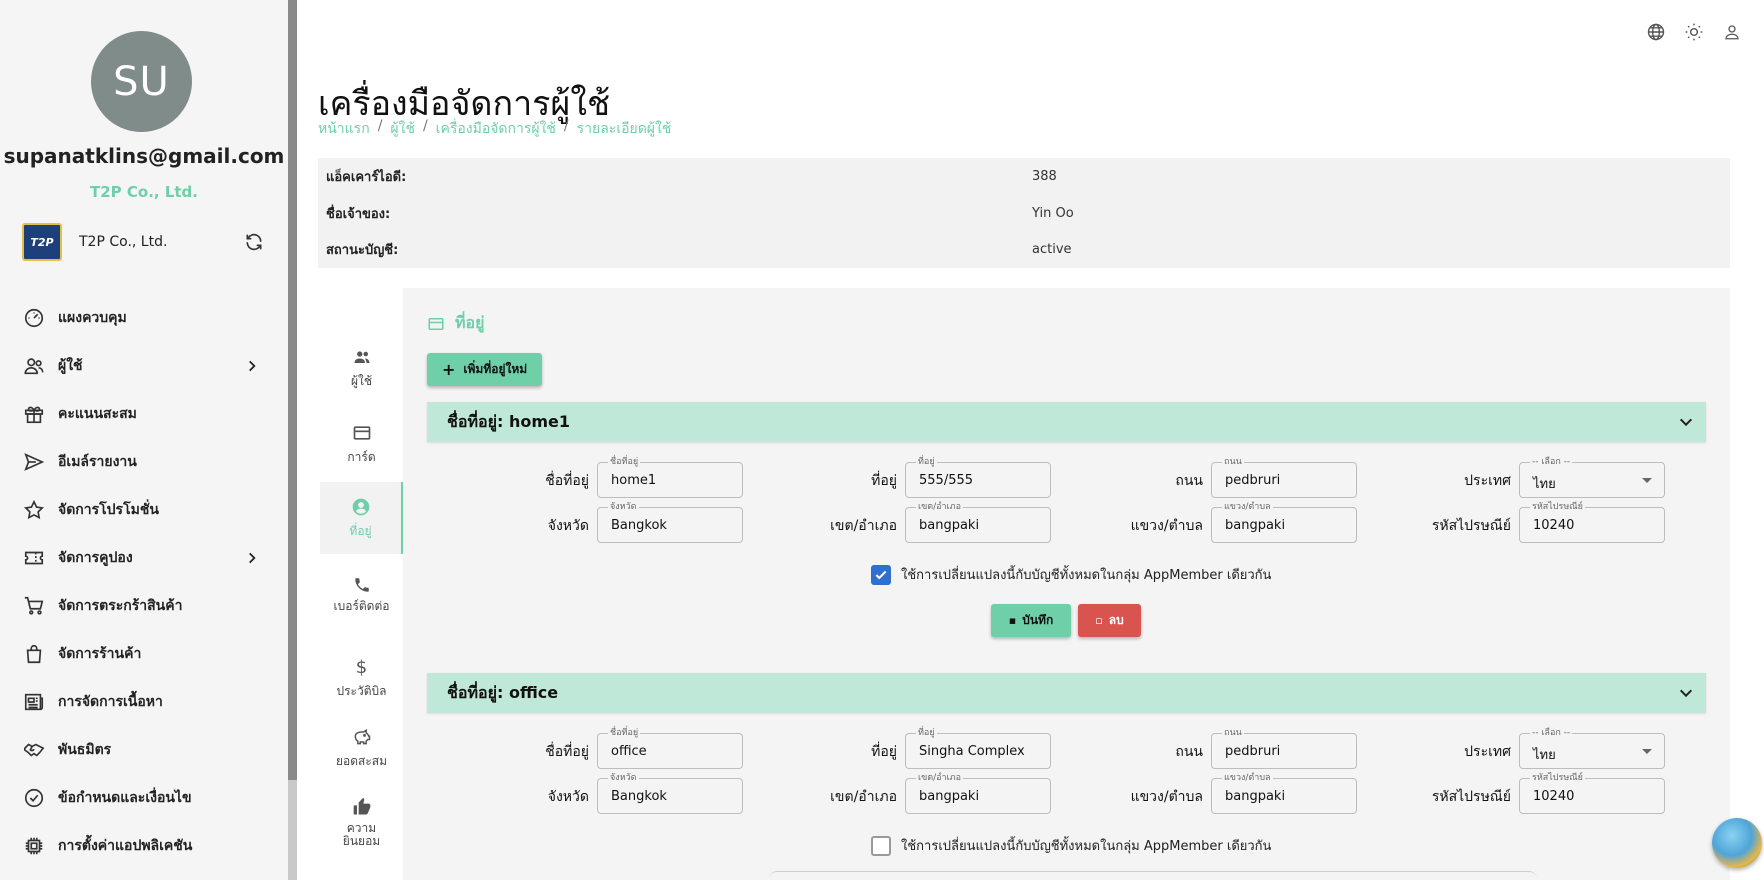  Describe the element at coordinates (1737, 843) in the screenshot. I see `assistant-avatar` at that location.